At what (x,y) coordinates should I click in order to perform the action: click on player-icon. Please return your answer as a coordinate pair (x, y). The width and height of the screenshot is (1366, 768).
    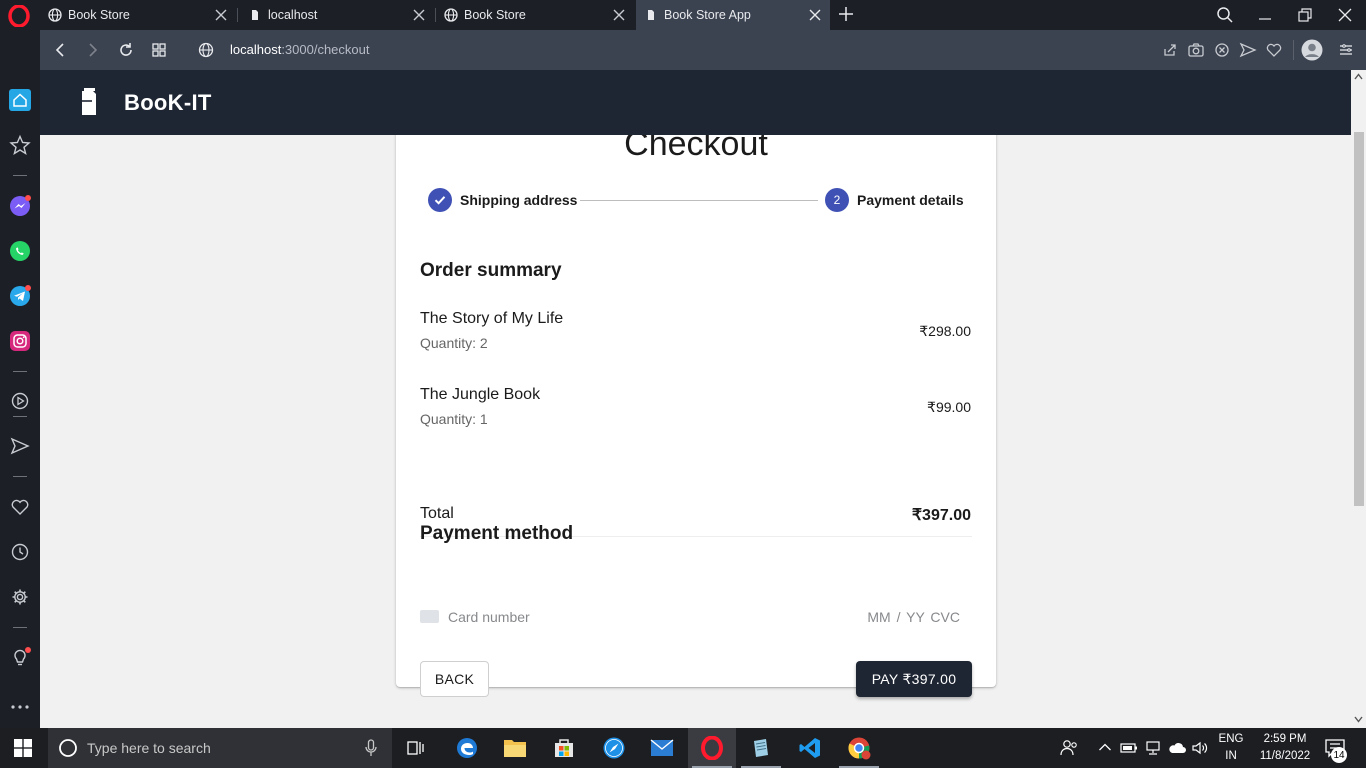
    Looking at the image, I should click on (20, 401).